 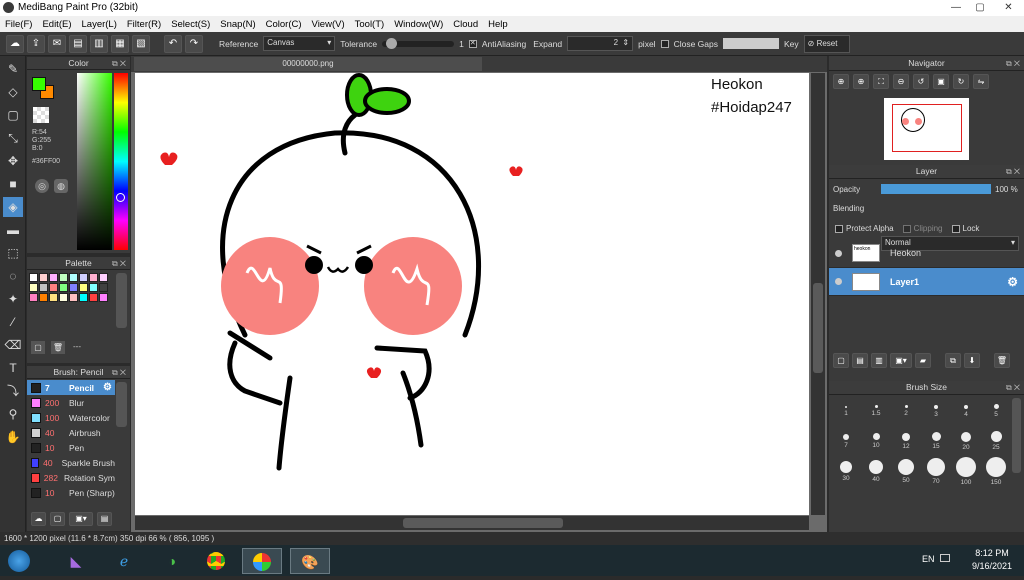 What do you see at coordinates (13, 345) in the screenshot?
I see `select-eraser-icon: ⌫` at bounding box center [13, 345].